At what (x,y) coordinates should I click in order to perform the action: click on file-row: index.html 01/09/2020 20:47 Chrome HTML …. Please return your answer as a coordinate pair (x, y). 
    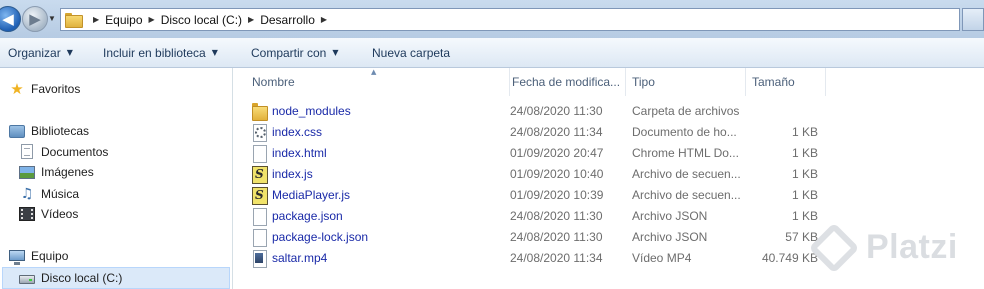
    Looking at the image, I should click on (609, 153).